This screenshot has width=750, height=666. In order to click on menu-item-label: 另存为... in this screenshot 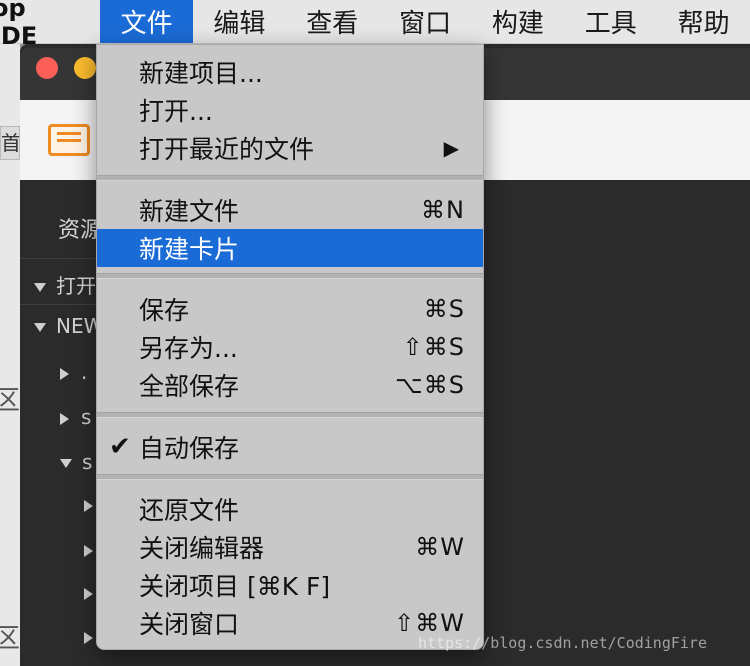, I will do `click(188, 348)`.